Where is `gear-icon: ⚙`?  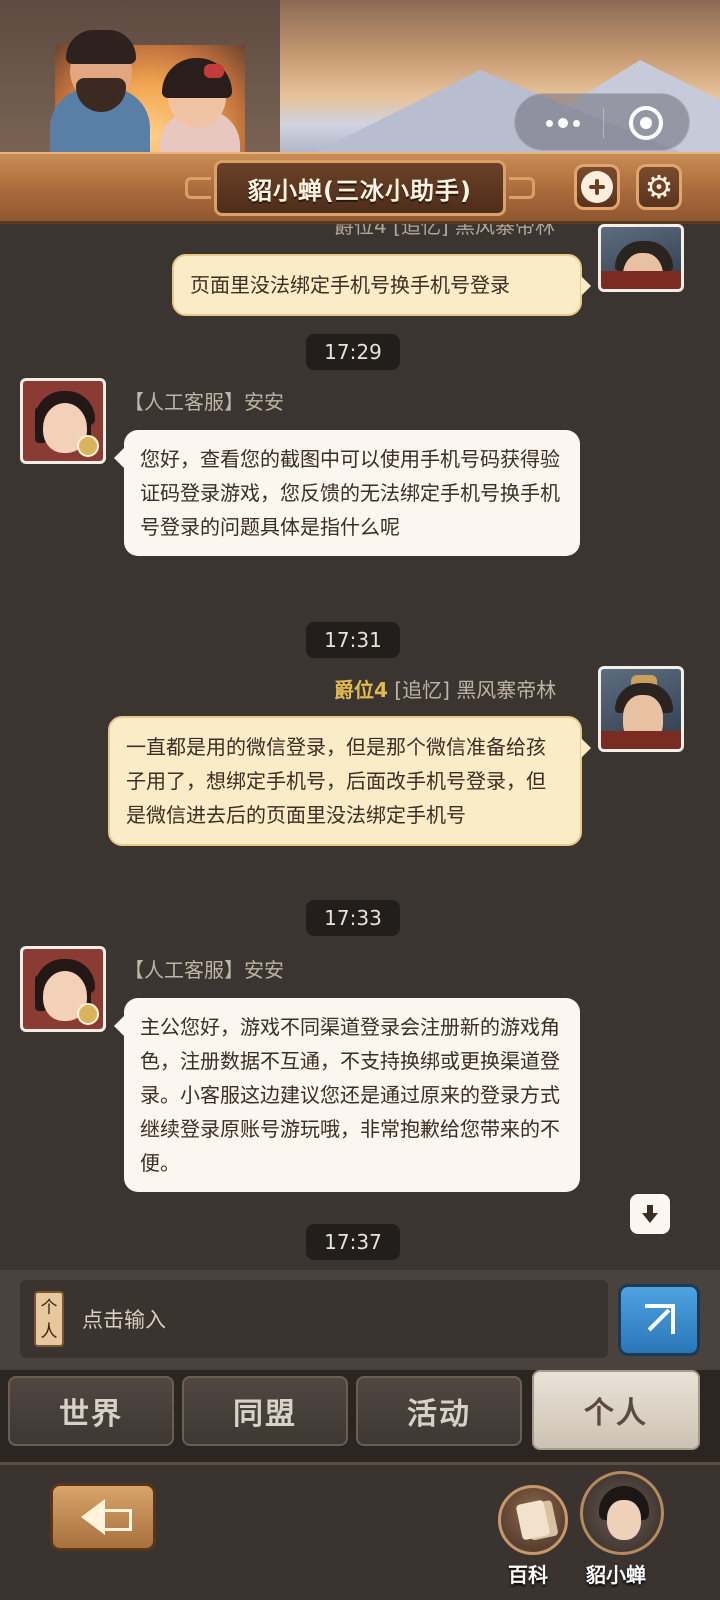
gear-icon: ⚙ is located at coordinates (659, 187).